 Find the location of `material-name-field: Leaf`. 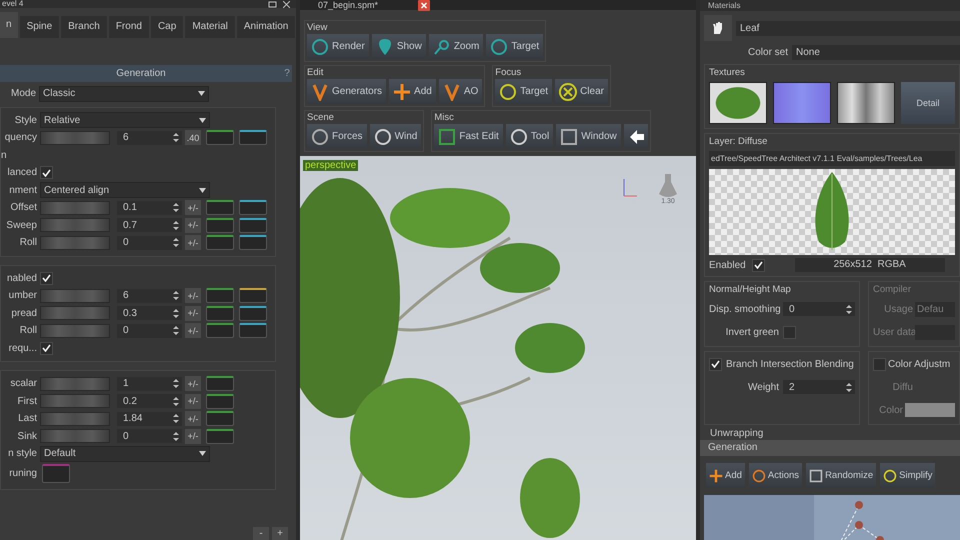

material-name-field: Leaf is located at coordinates (848, 28).